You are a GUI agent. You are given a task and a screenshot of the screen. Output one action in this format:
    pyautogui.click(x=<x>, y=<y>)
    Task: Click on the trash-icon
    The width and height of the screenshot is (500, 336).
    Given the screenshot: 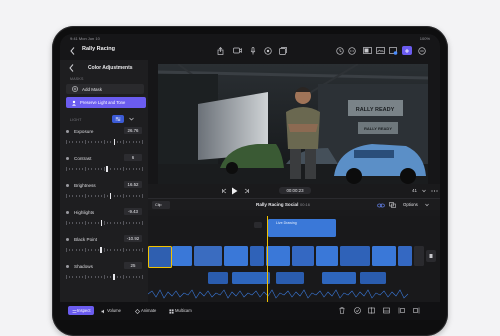 What is the action you would take?
    pyautogui.click(x=342, y=310)
    